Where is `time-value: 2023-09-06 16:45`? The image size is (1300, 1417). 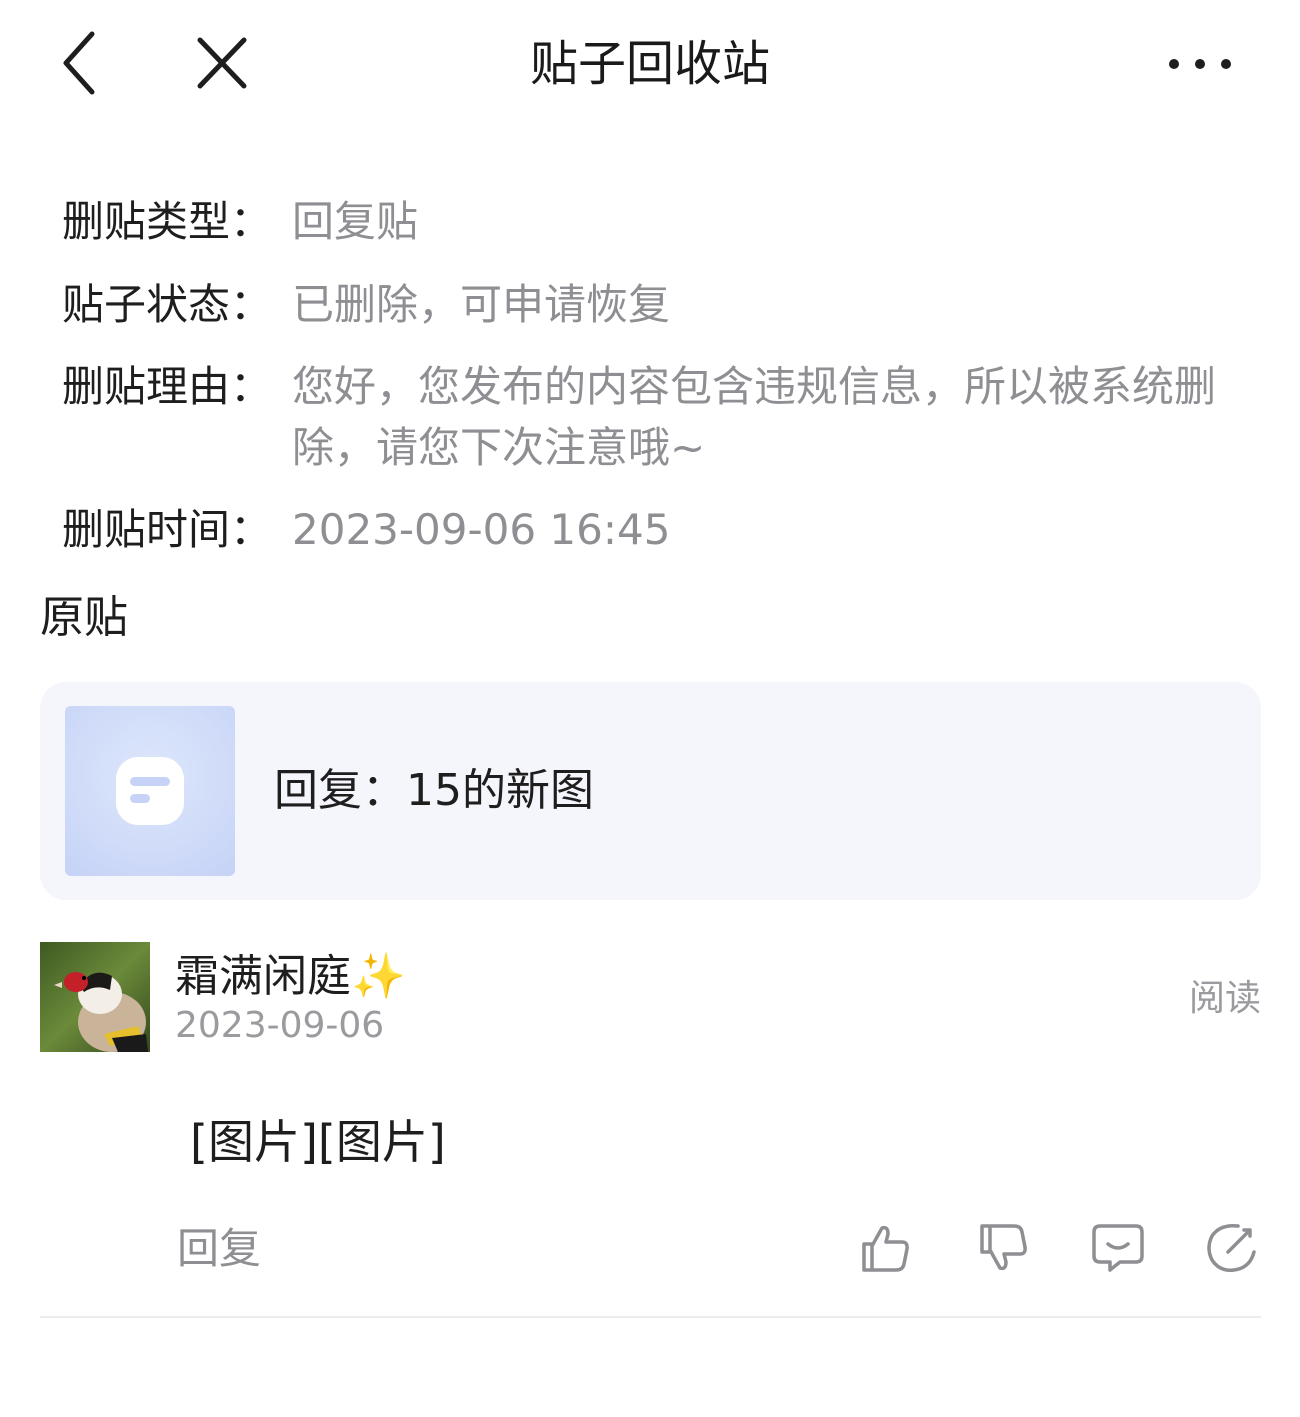
time-value: 2023-09-06 16:45 is located at coordinates (481, 529).